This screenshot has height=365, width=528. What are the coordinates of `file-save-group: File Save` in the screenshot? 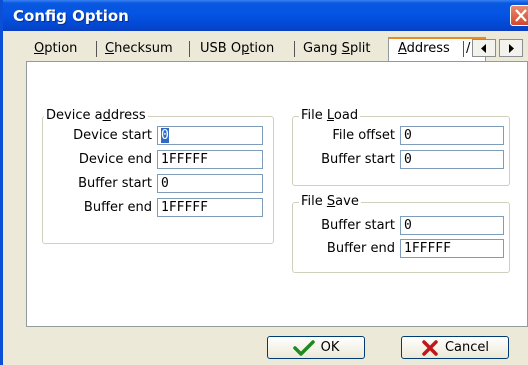 It's located at (401, 233).